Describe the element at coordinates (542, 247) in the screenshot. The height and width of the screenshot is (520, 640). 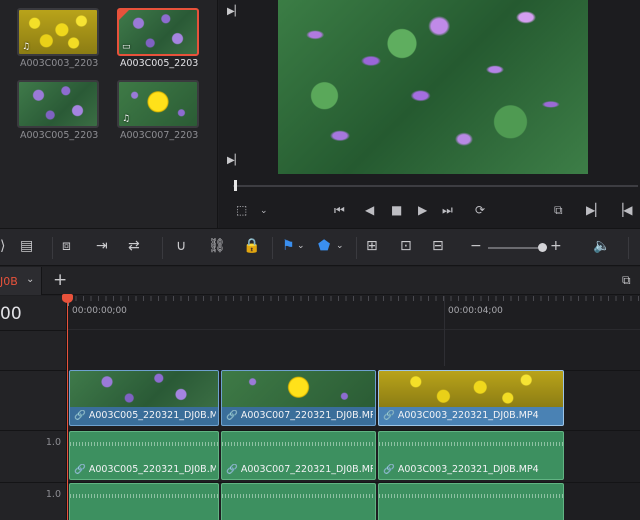
I see `zoom-slider-knob` at that location.